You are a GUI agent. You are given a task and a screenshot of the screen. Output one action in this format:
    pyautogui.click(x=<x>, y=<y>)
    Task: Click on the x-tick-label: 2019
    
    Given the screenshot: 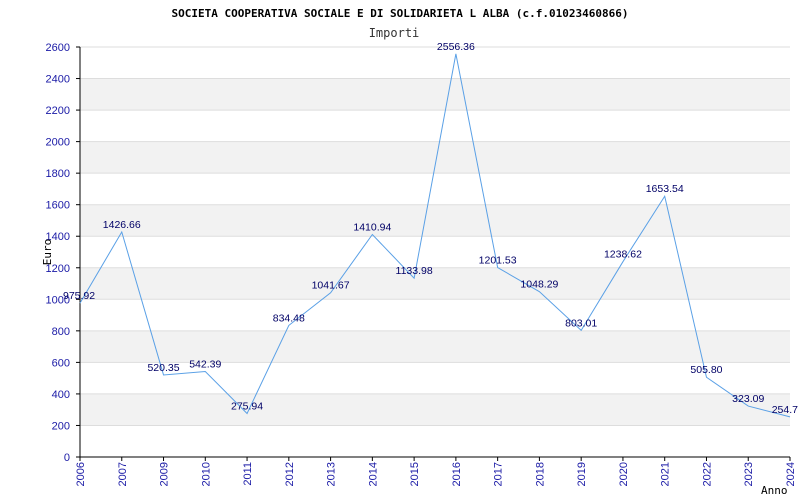 What is the action you would take?
    pyautogui.click(x=582, y=474)
    